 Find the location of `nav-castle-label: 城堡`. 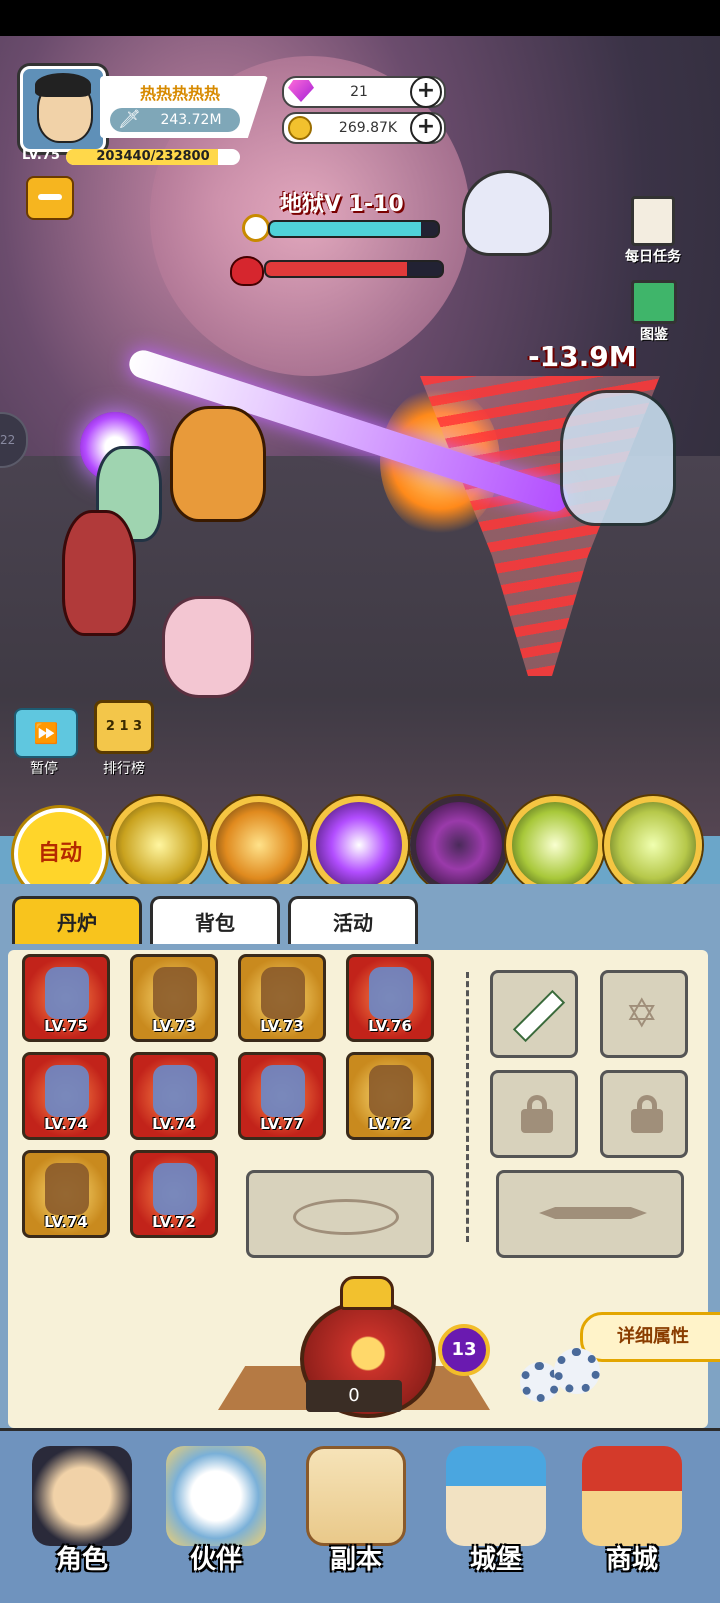

nav-castle-label: 城堡 is located at coordinates (495, 1560).